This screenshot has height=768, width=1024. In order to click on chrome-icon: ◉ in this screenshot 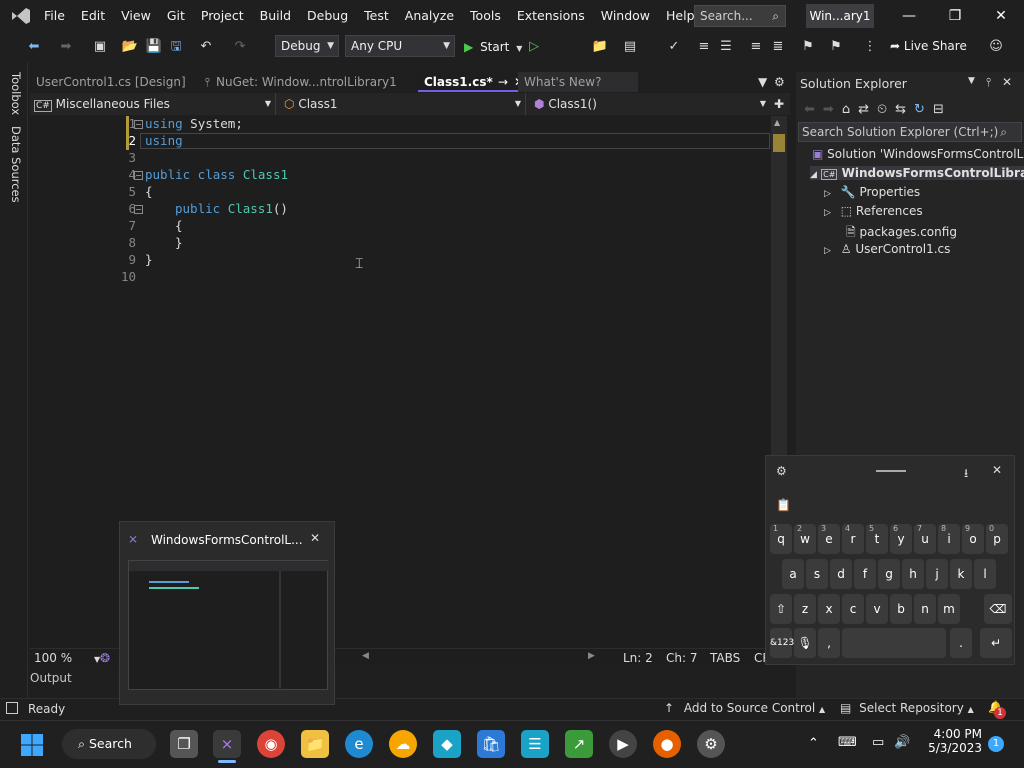, I will do `click(271, 744)`.